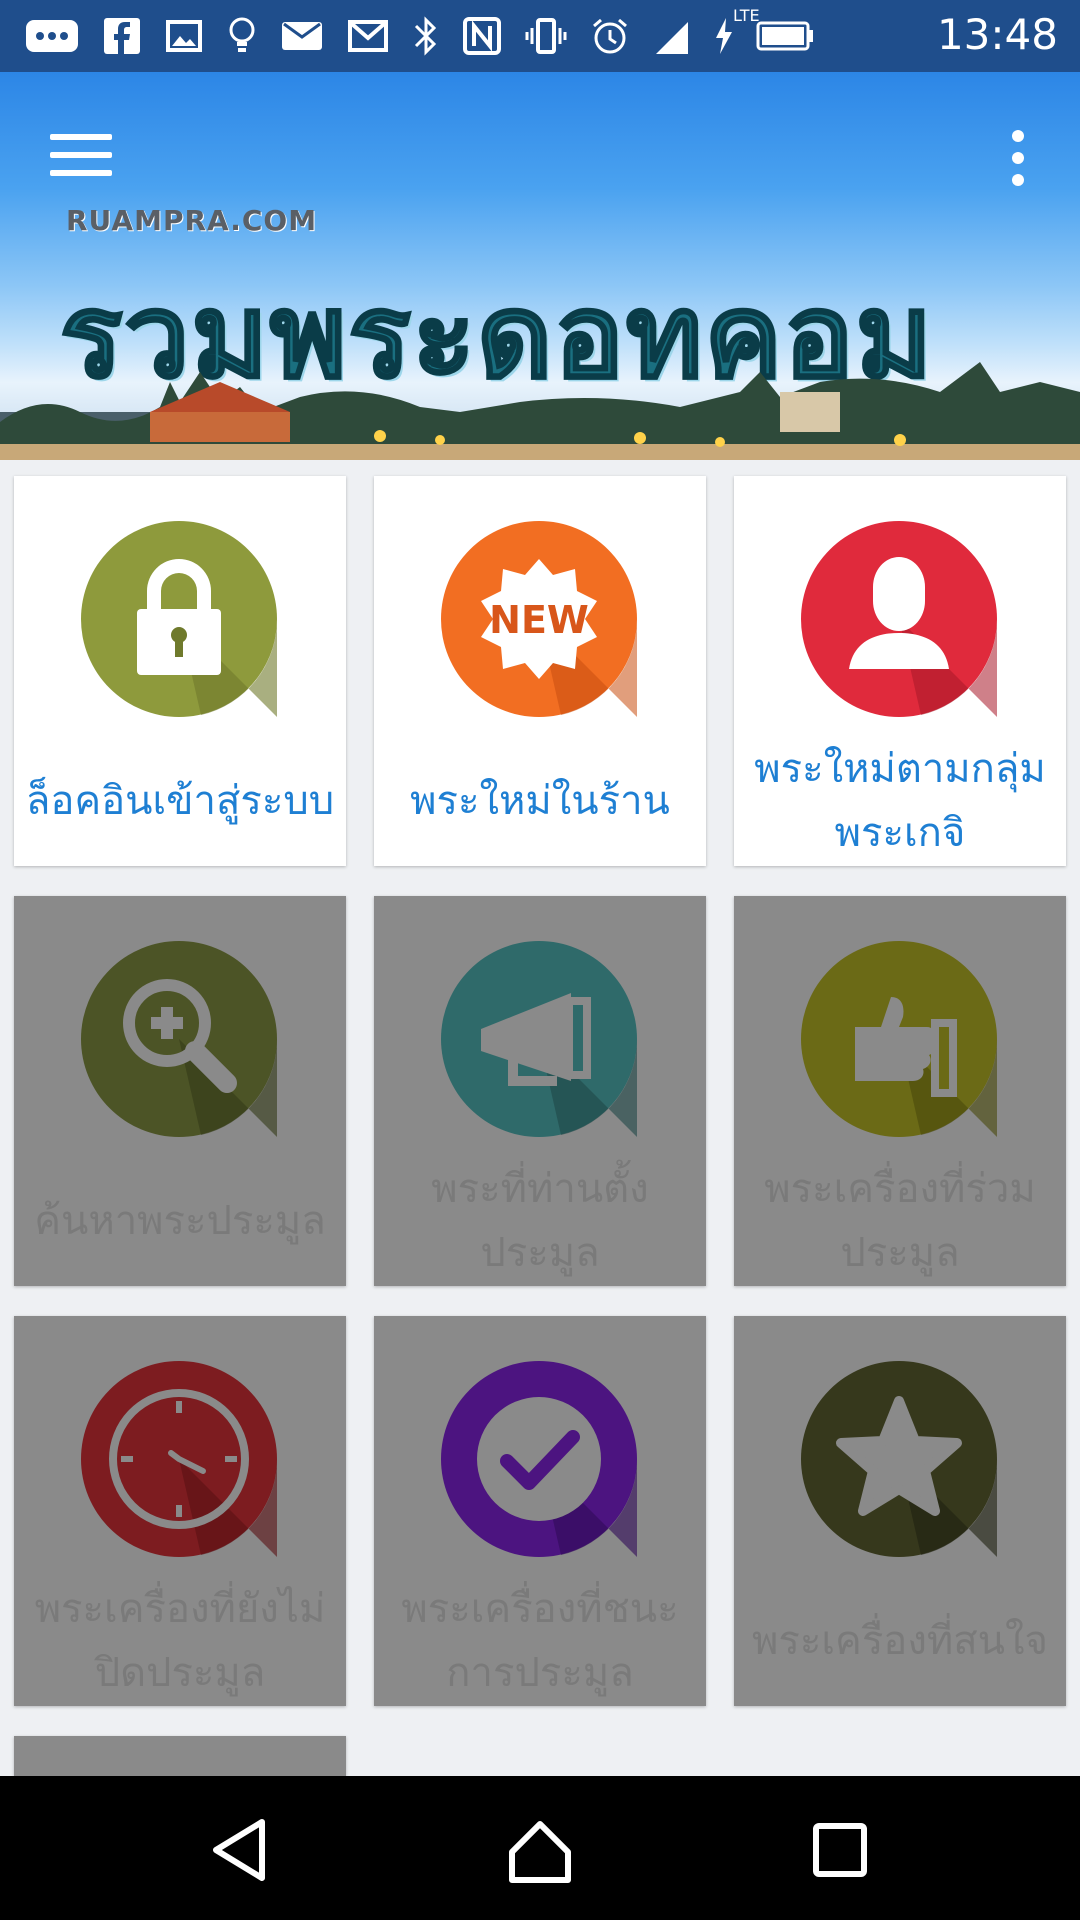 The width and height of the screenshot is (1080, 1920). I want to click on recents-icon, so click(840, 1850).